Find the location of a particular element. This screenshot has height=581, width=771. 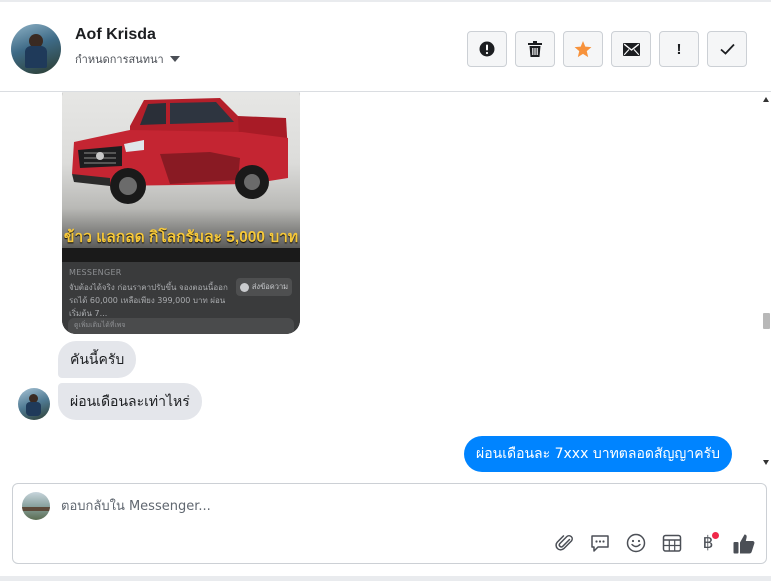

incoming-message: คันนี้ครับ is located at coordinates (97, 359).